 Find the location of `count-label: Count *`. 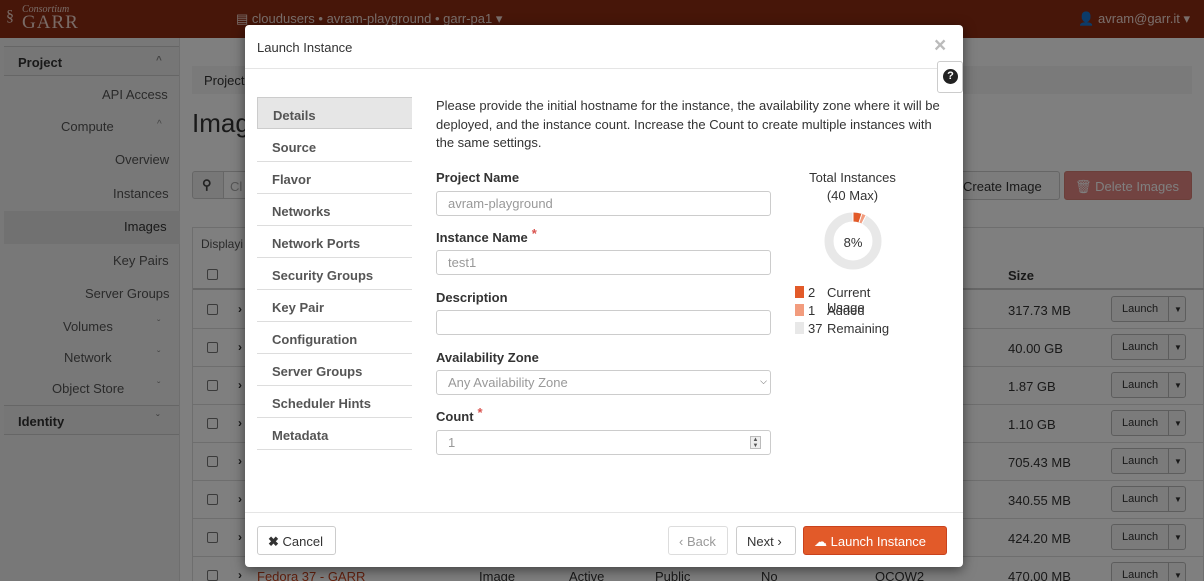

count-label: Count * is located at coordinates (459, 414).